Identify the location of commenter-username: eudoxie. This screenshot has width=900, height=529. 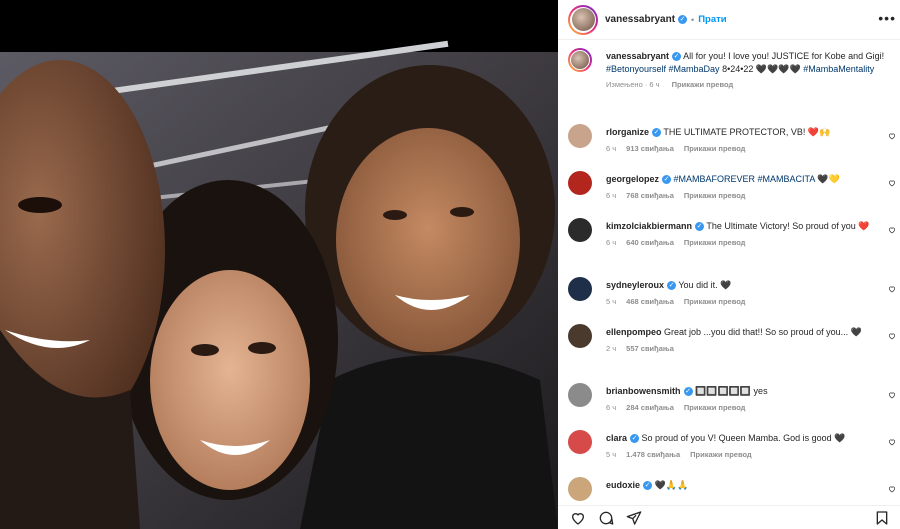
(623, 485).